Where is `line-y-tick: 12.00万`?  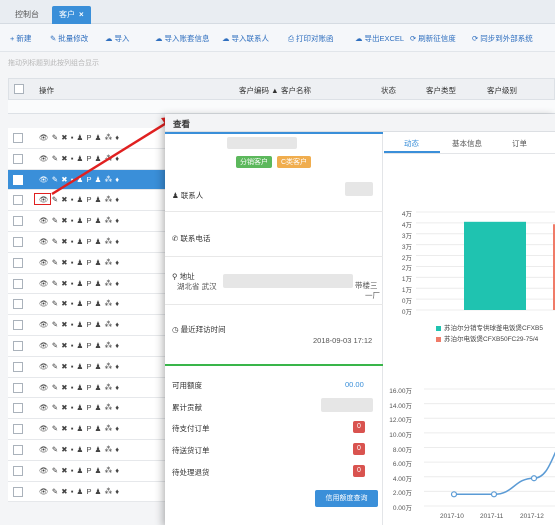 line-y-tick: 12.00万 is located at coordinates (400, 421).